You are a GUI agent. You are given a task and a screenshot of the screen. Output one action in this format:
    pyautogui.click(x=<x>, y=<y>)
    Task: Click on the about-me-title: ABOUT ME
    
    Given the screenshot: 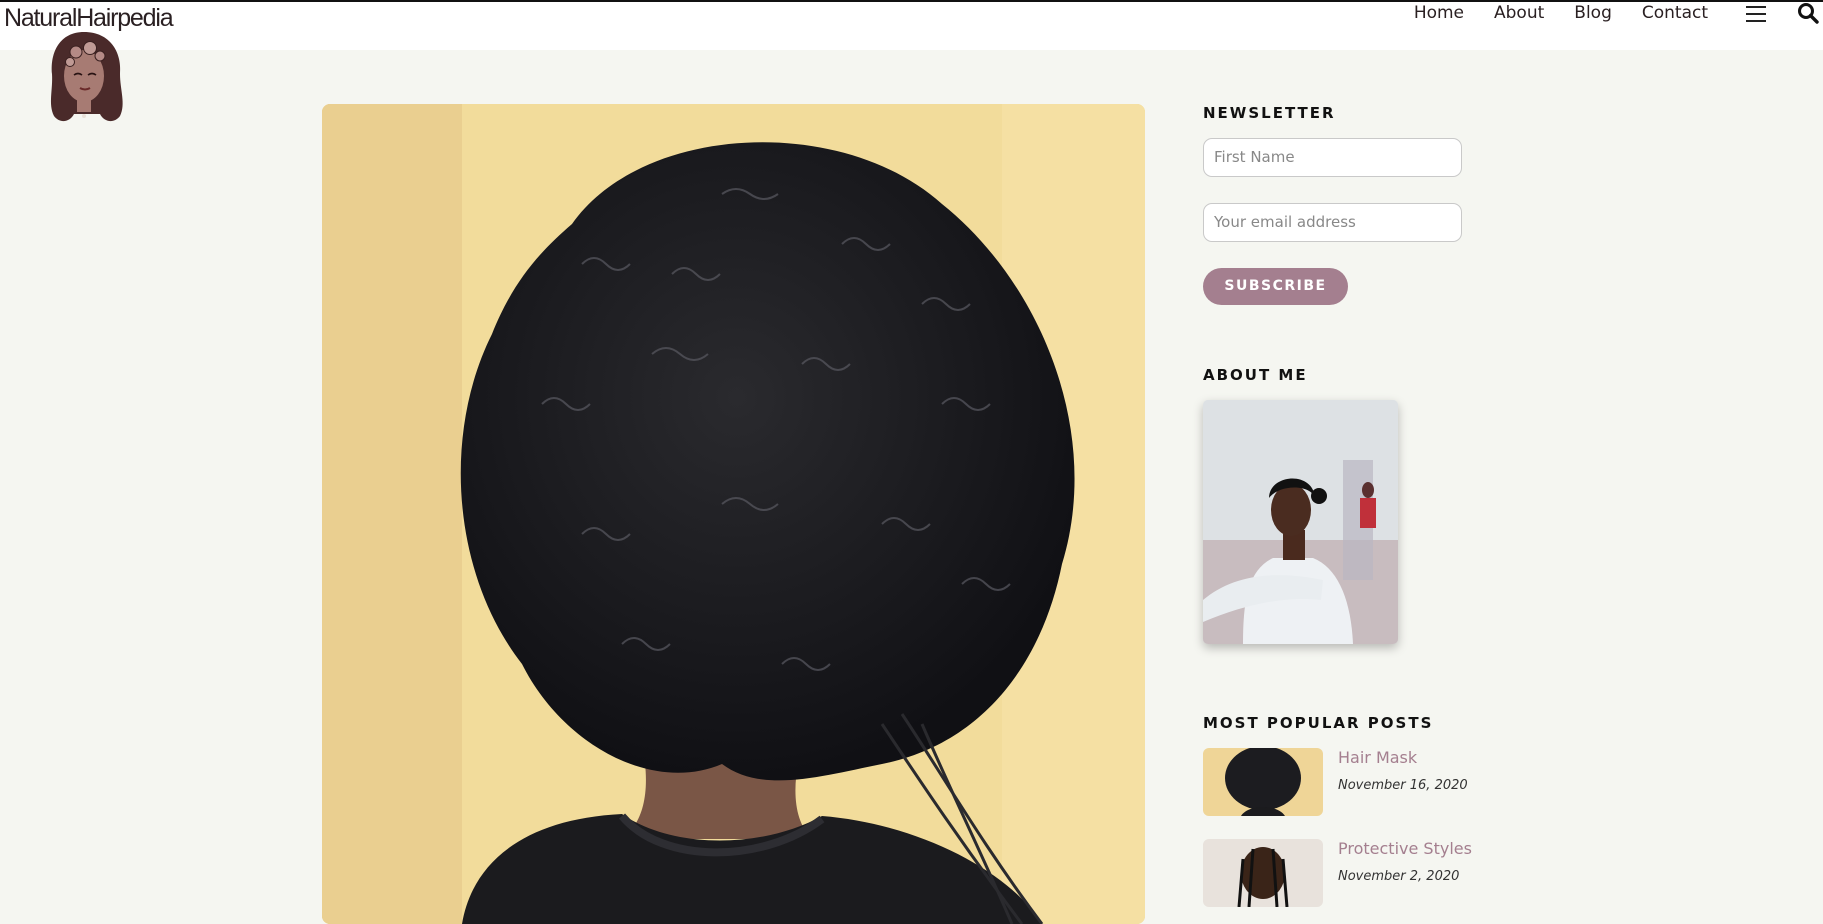 What is the action you would take?
    pyautogui.click(x=1255, y=375)
    